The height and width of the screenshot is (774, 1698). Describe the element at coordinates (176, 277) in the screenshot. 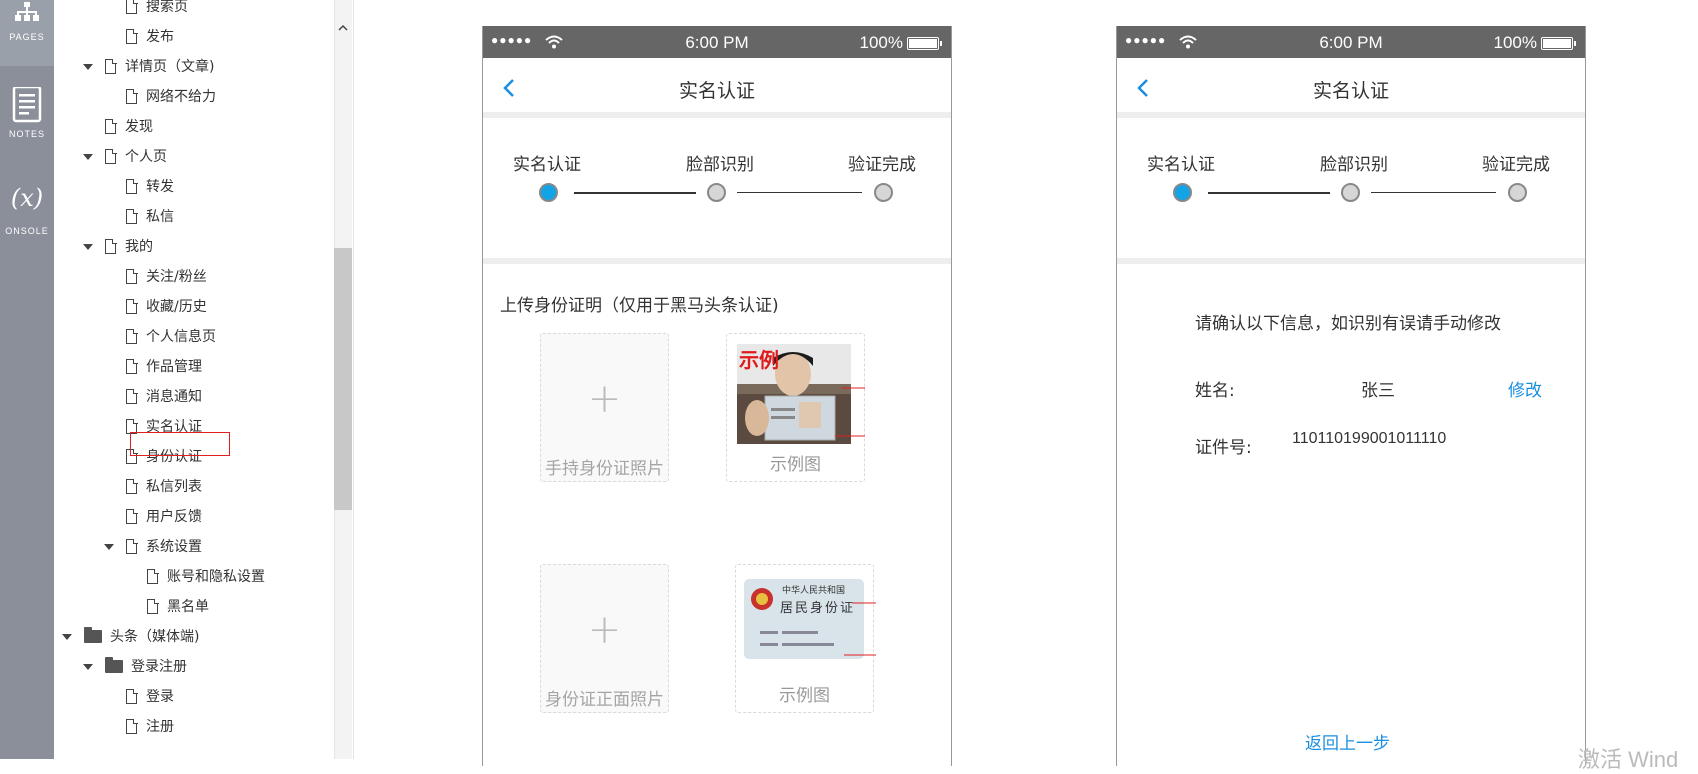

I see `tree-item-label: 关注/粉丝` at that location.